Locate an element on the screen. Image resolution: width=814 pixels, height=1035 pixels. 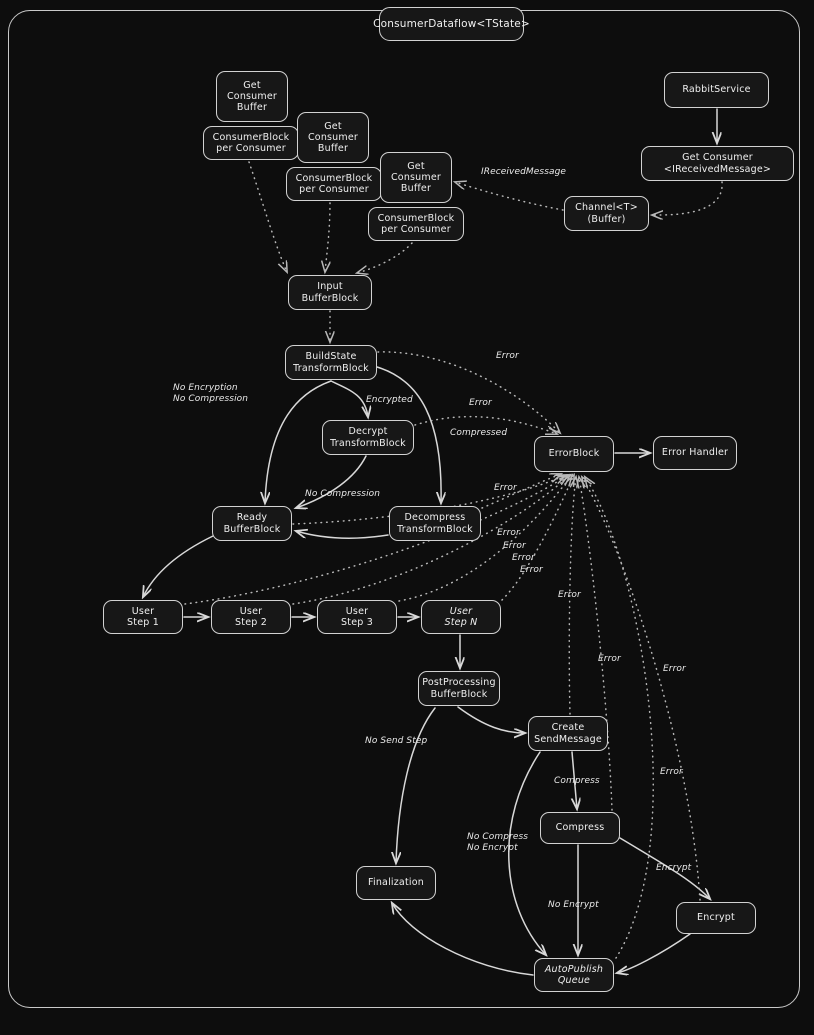
edge-label-lbl-encrypt: Encrypt is located at coordinates (674, 868).